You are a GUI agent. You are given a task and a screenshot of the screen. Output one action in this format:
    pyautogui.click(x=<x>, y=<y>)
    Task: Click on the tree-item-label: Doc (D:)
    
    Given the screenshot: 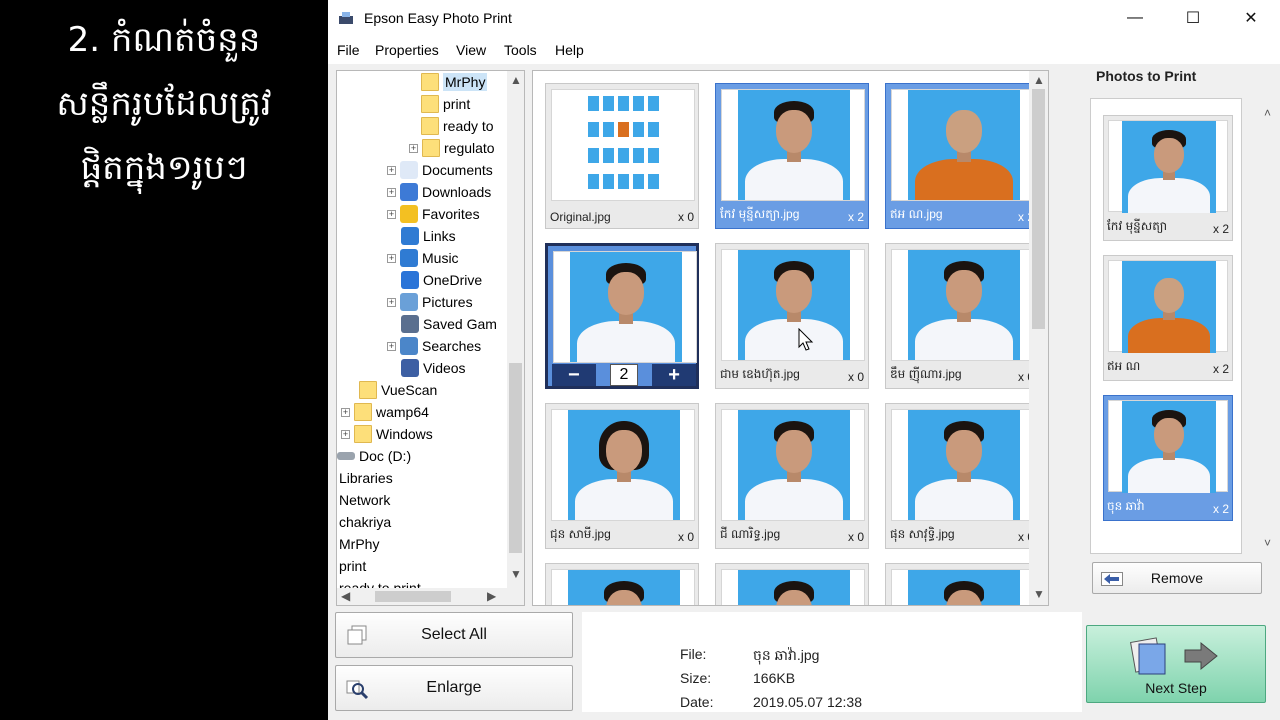 What is the action you would take?
    pyautogui.click(x=385, y=456)
    